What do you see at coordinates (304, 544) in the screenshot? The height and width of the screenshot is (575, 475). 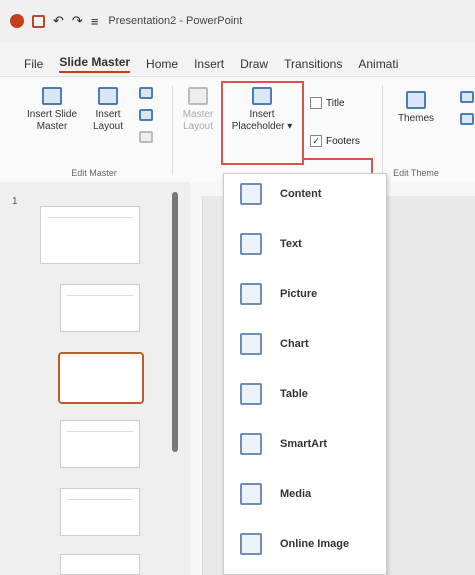 I see `menu-item-online-image: Online Image` at bounding box center [304, 544].